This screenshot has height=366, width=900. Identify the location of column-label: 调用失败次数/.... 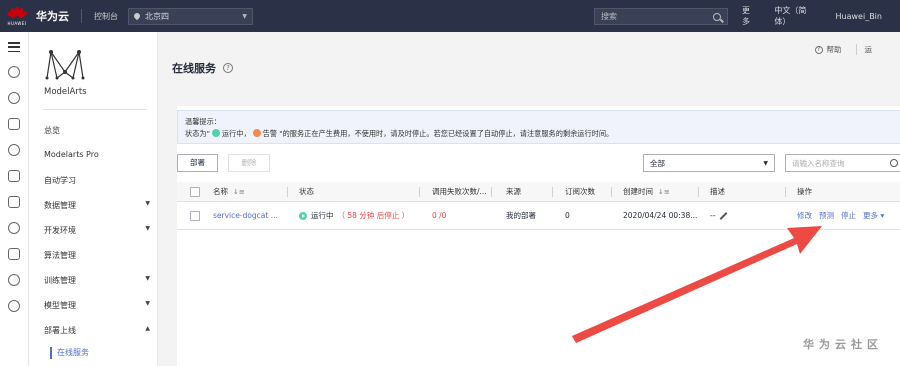
(459, 191).